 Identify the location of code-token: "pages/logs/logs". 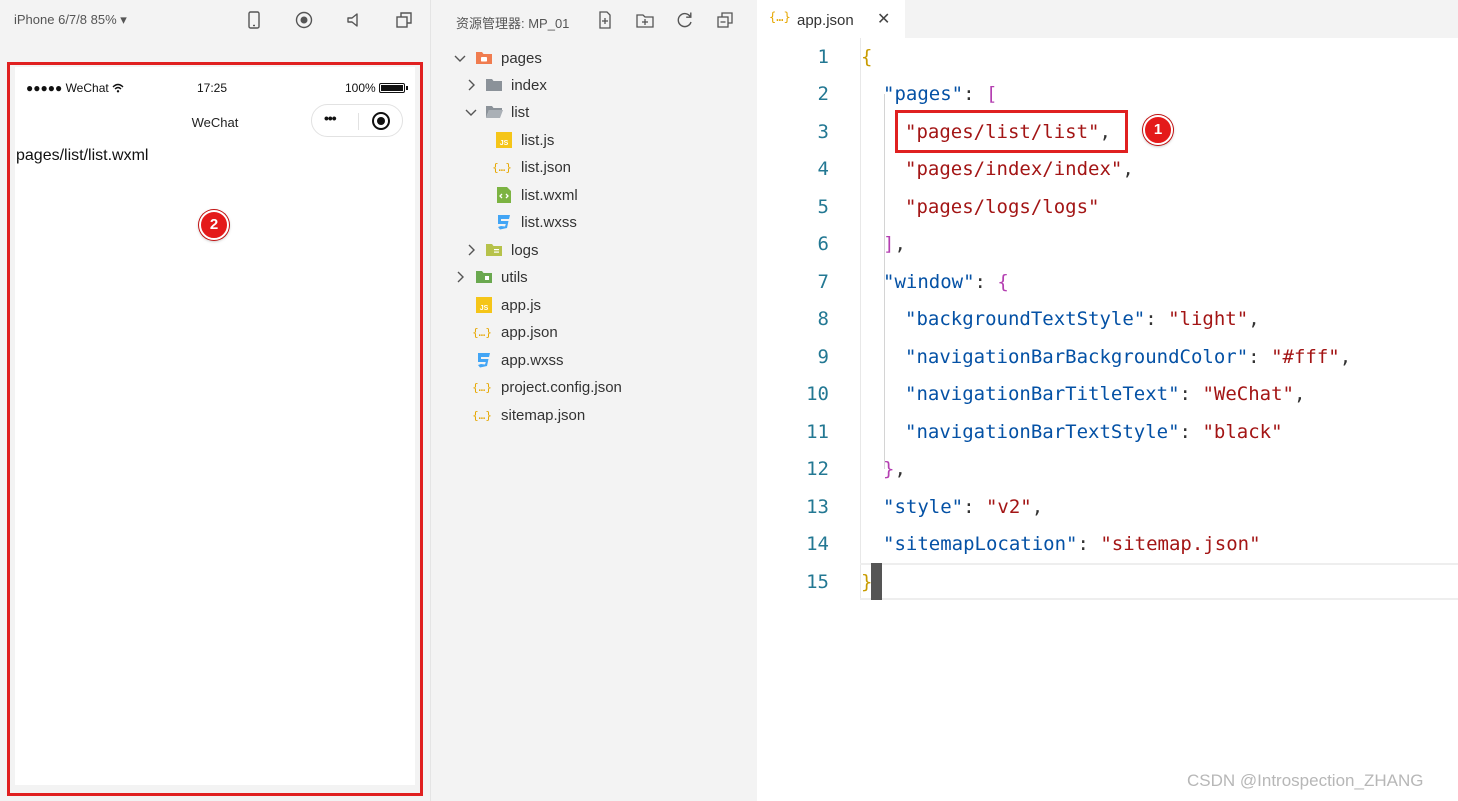
(1002, 207).